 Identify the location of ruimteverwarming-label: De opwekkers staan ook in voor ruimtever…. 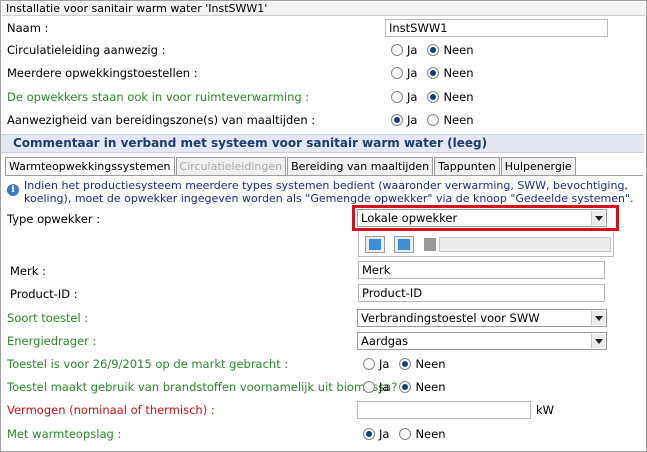
(158, 97).